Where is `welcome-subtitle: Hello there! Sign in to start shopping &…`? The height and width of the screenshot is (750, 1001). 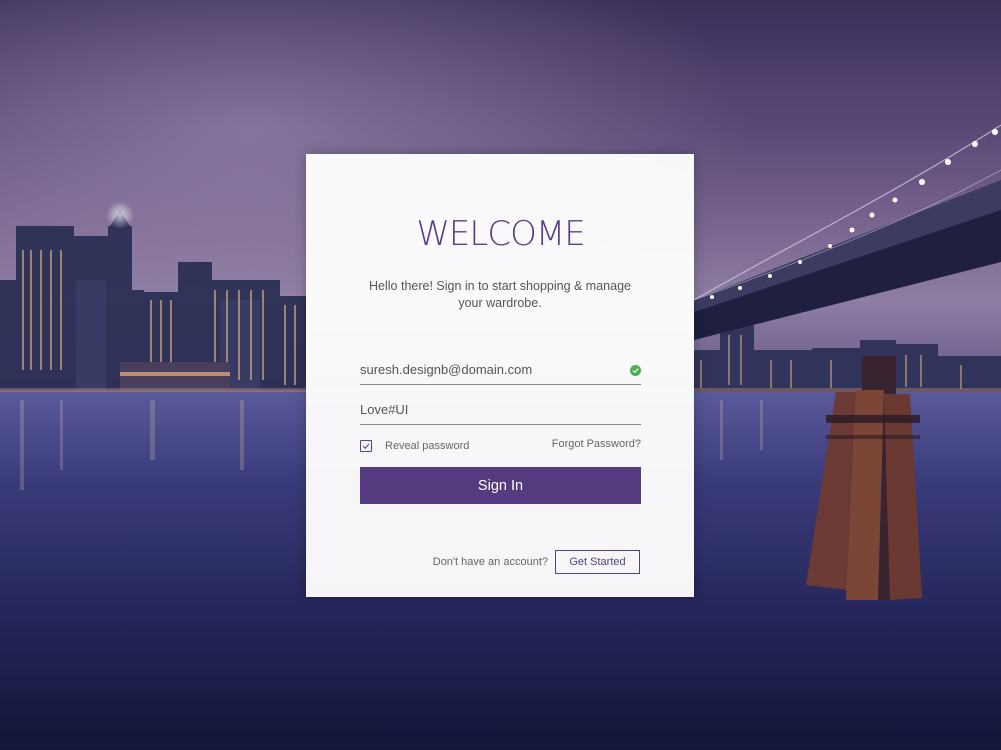 welcome-subtitle: Hello there! Sign in to start shopping &… is located at coordinates (500, 295).